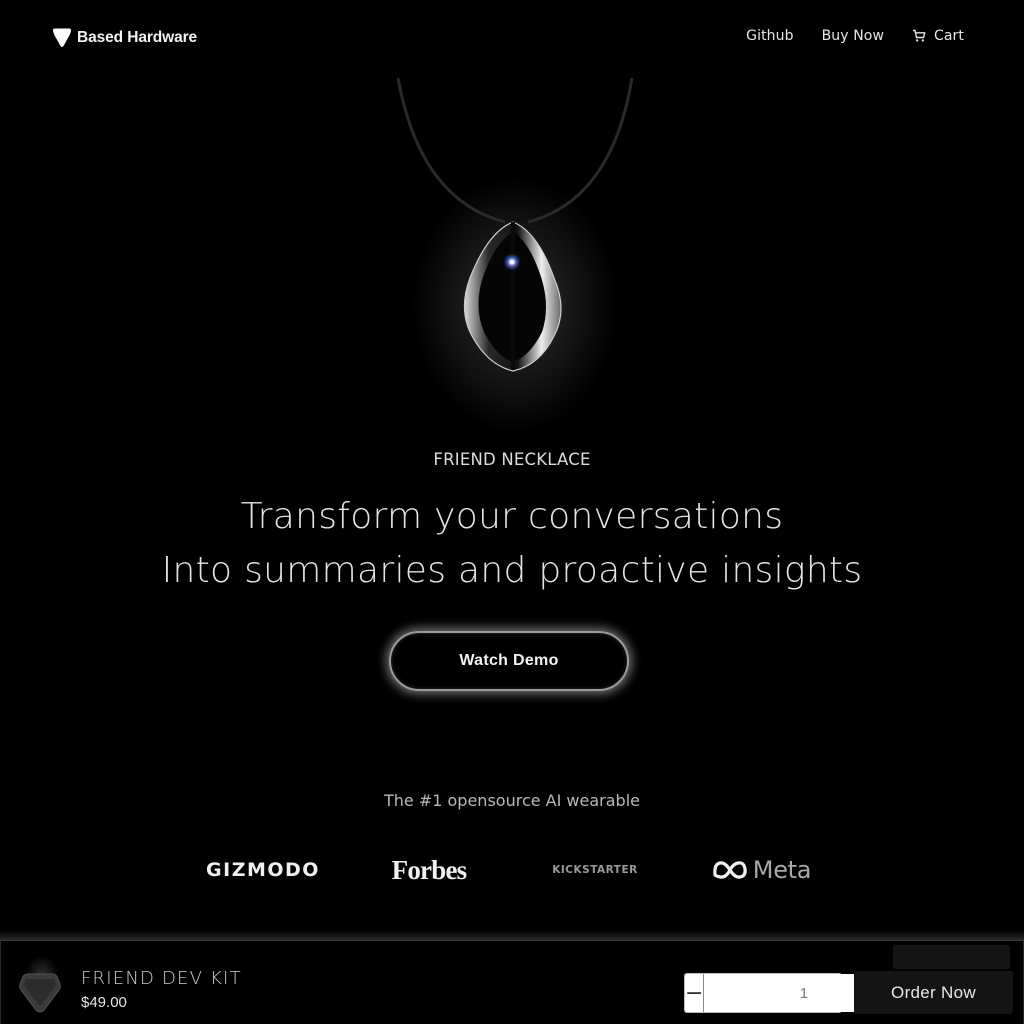  I want to click on watch-demo-button: Watch Demo, so click(509, 661).